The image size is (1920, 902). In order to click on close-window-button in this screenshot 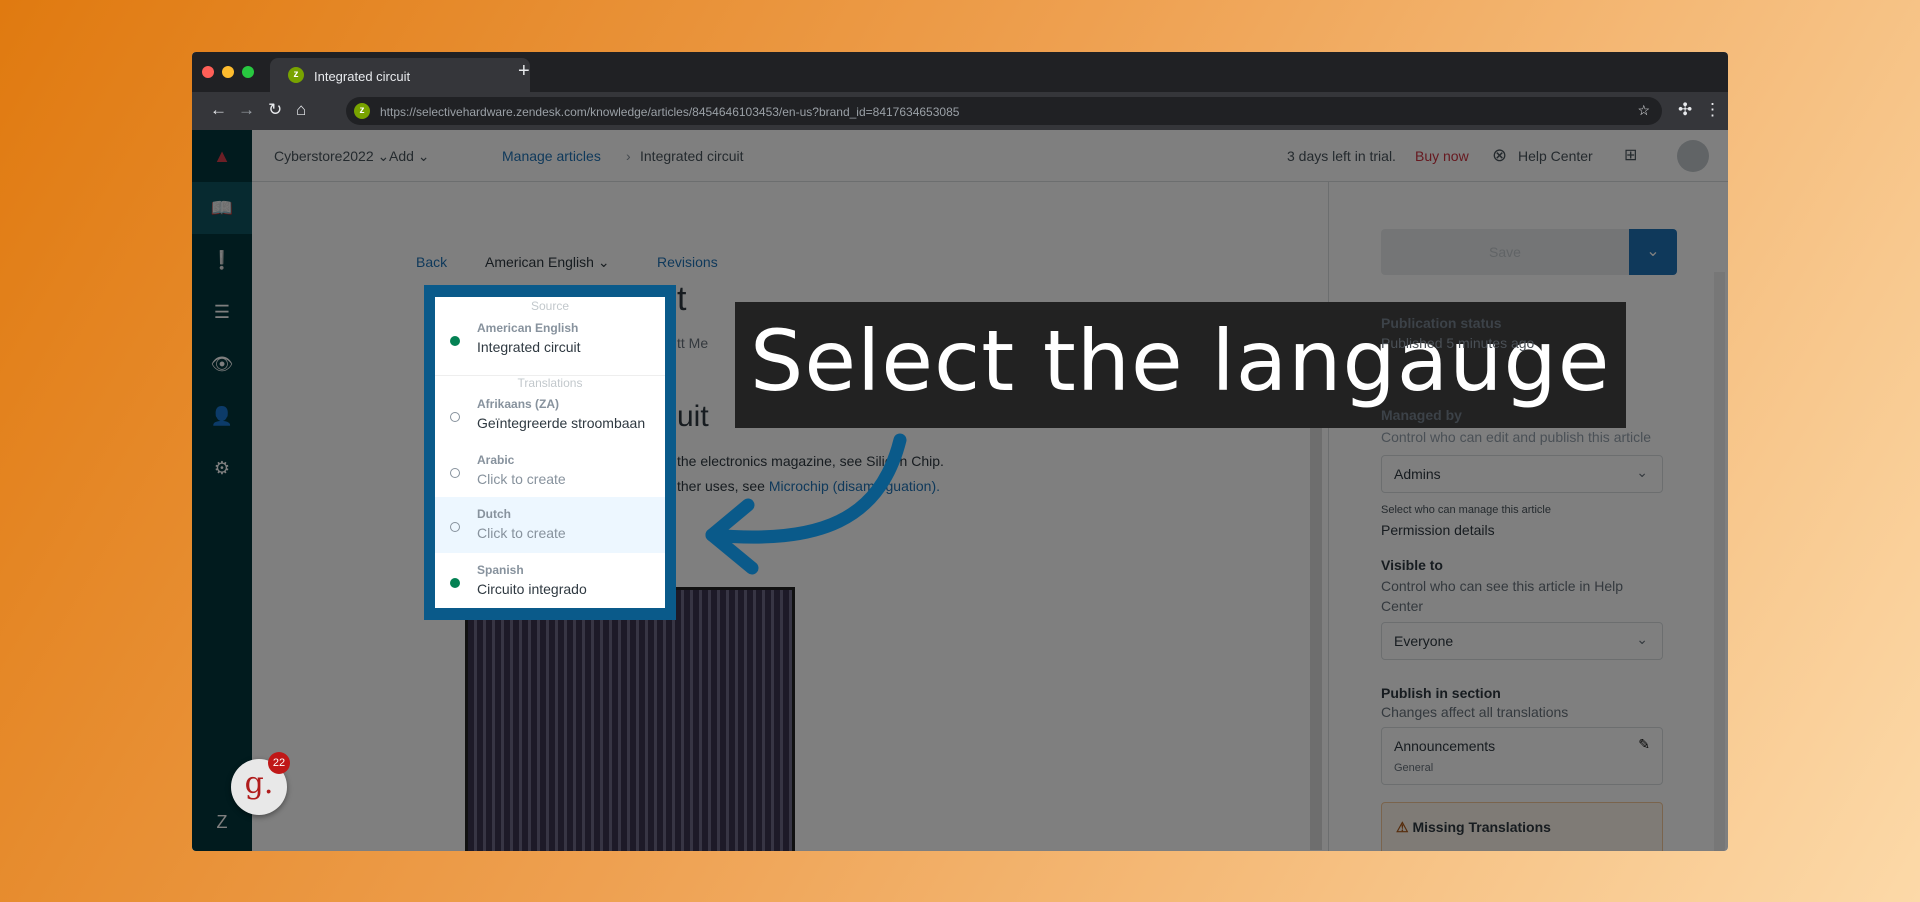, I will do `click(208, 72)`.